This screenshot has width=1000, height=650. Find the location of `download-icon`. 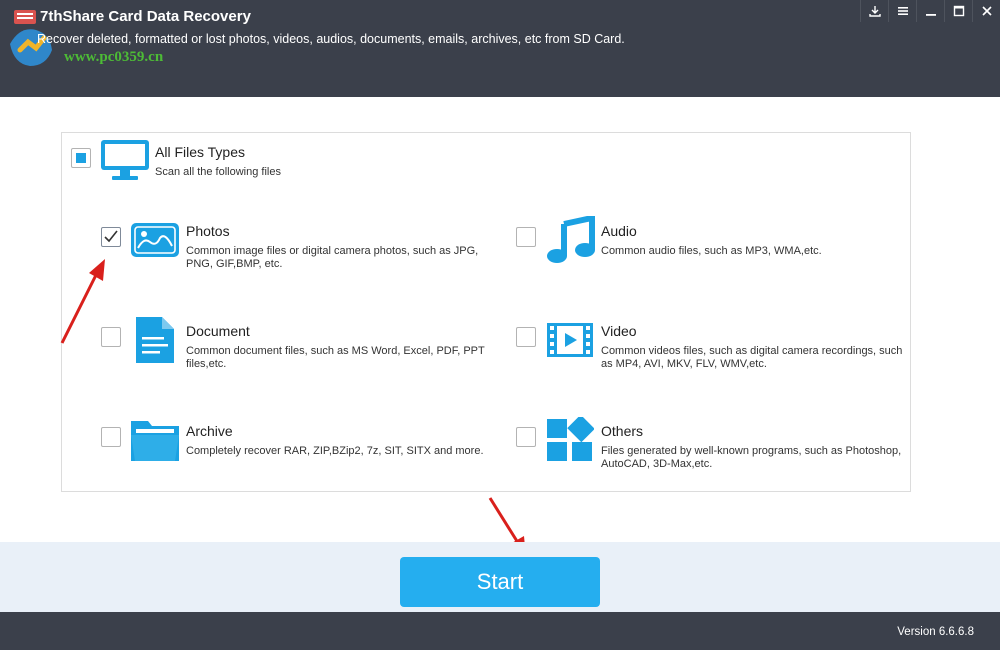

download-icon is located at coordinates (874, 11).